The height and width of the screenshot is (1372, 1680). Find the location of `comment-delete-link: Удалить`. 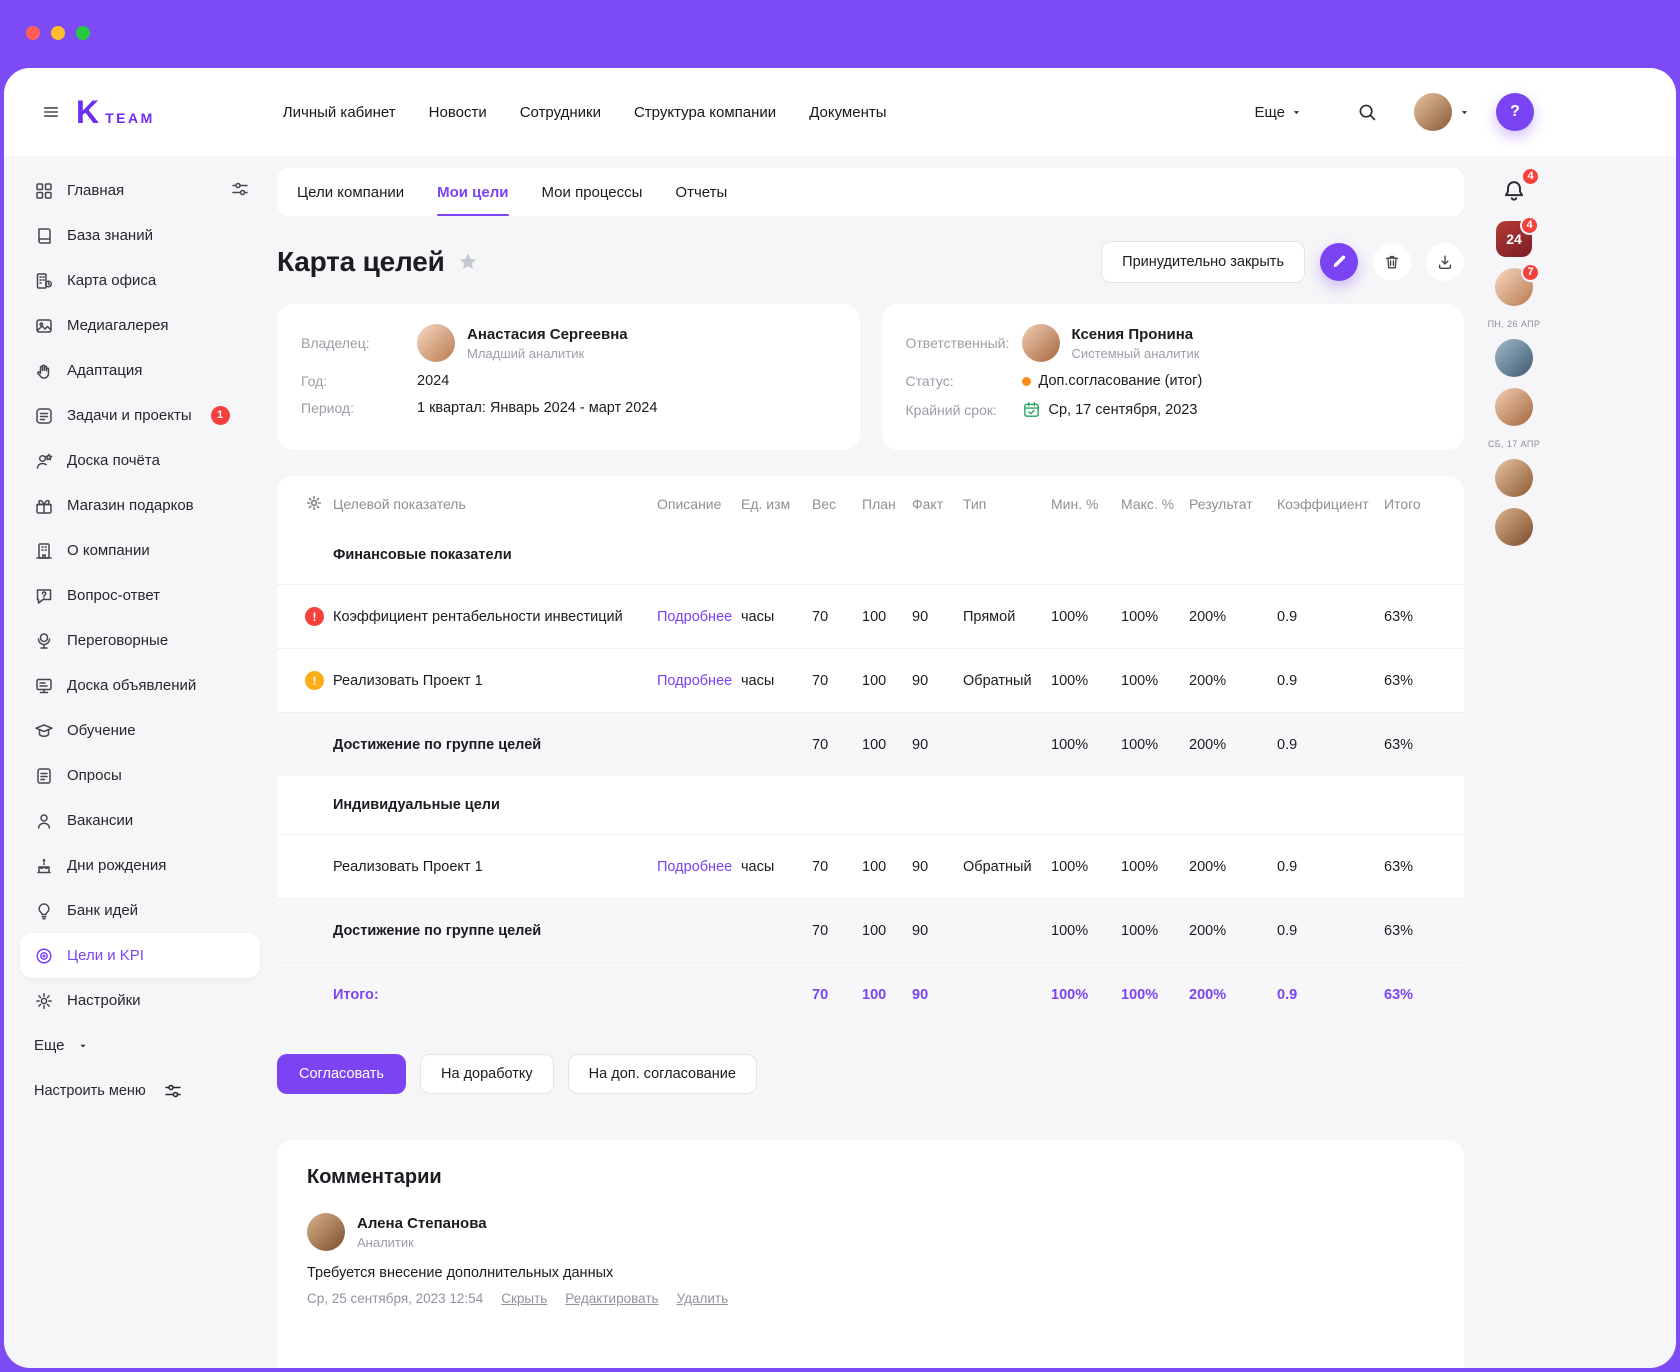

comment-delete-link: Удалить is located at coordinates (703, 1298).